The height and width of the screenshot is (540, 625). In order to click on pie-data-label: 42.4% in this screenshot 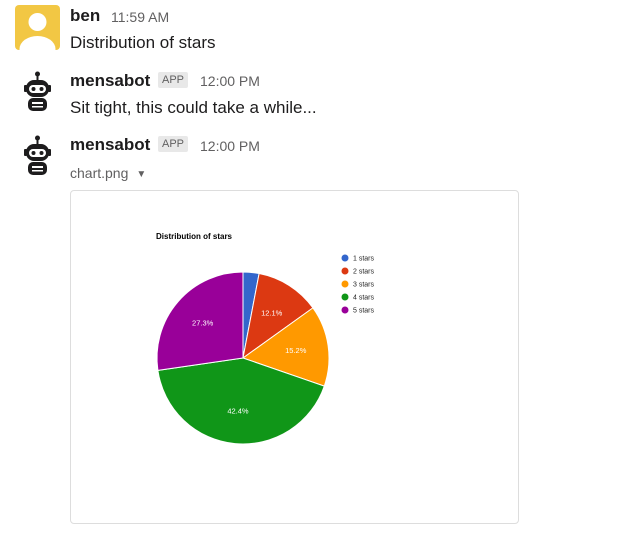, I will do `click(238, 411)`.